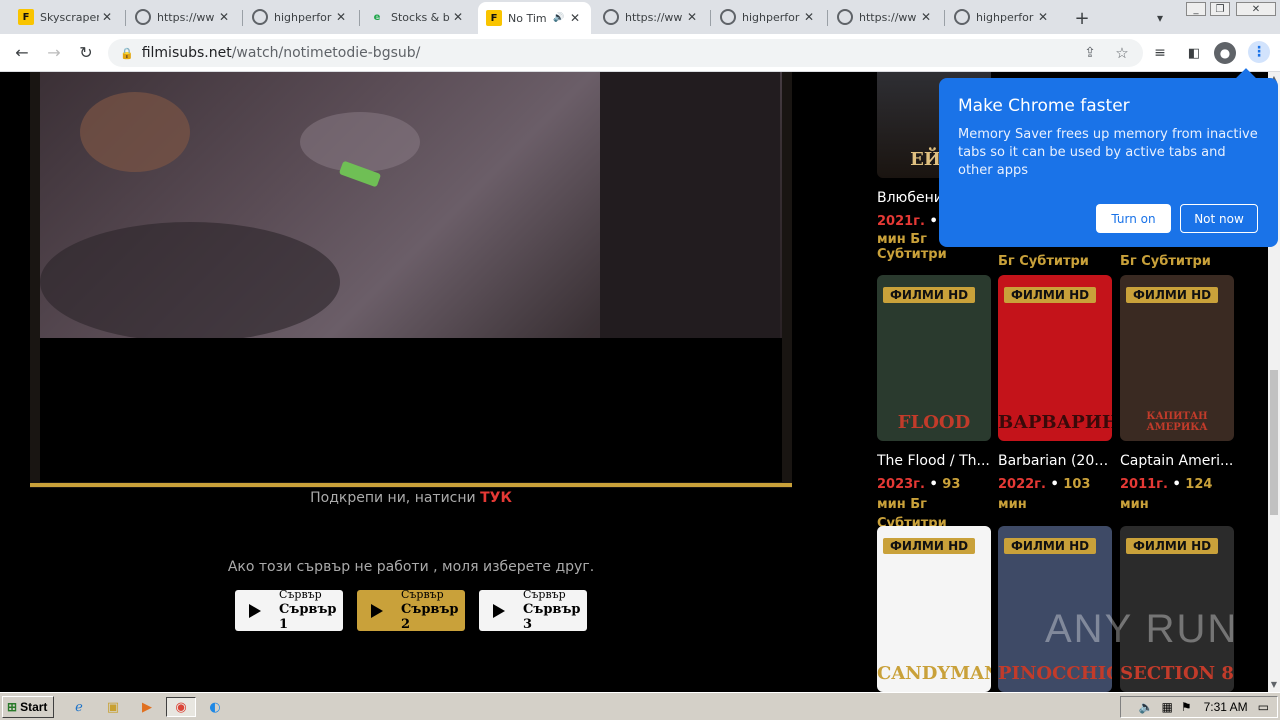 The height and width of the screenshot is (720, 1280). I want to click on tab-6: https://ww ✕, so click(651, 17).